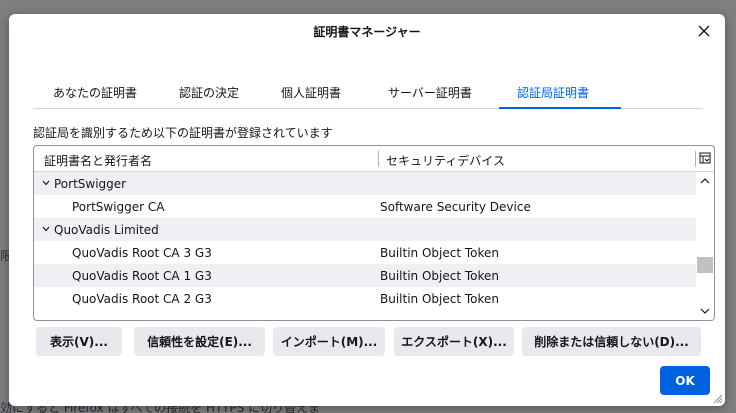 This screenshot has width=736, height=413. I want to click on tab-authorities: 認証局証明書, so click(553, 92).